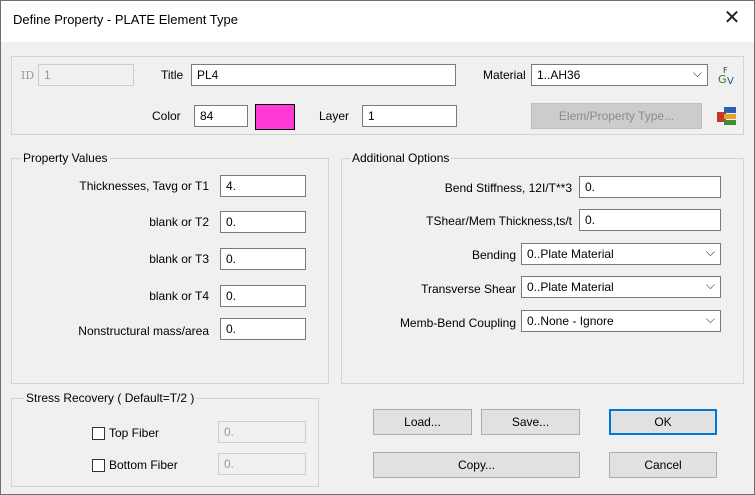 The height and width of the screenshot is (495, 755). Describe the element at coordinates (179, 296) in the screenshot. I see `thickness-t4-label: blank or T4` at that location.